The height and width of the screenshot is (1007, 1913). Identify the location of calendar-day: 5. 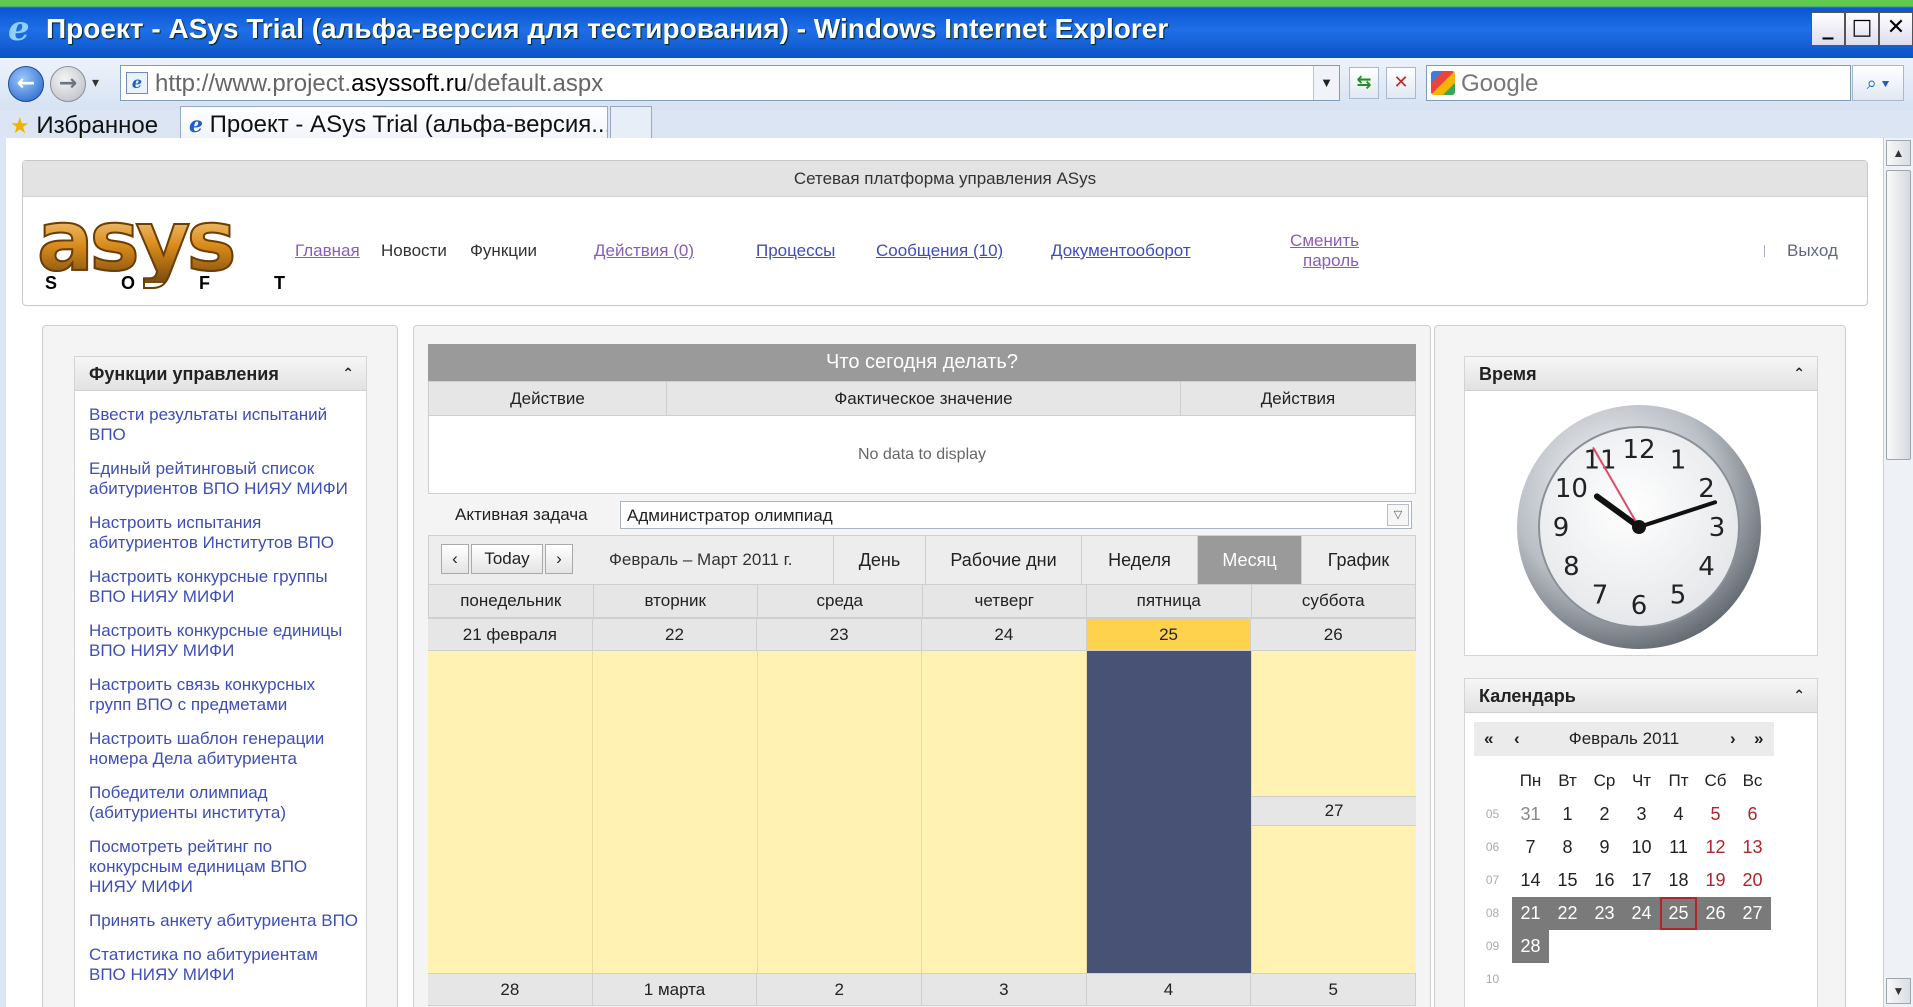
(1715, 814).